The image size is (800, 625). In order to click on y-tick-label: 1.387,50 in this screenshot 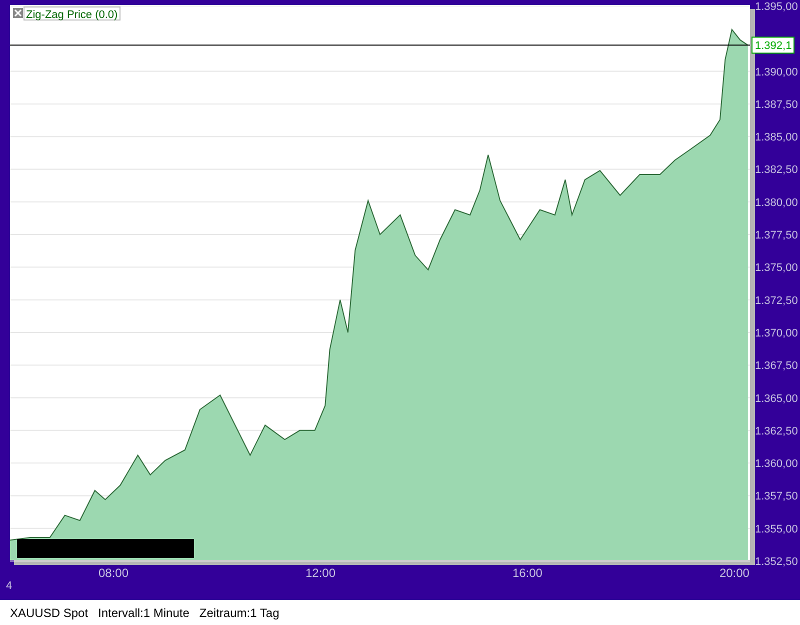, I will do `click(776, 104)`.